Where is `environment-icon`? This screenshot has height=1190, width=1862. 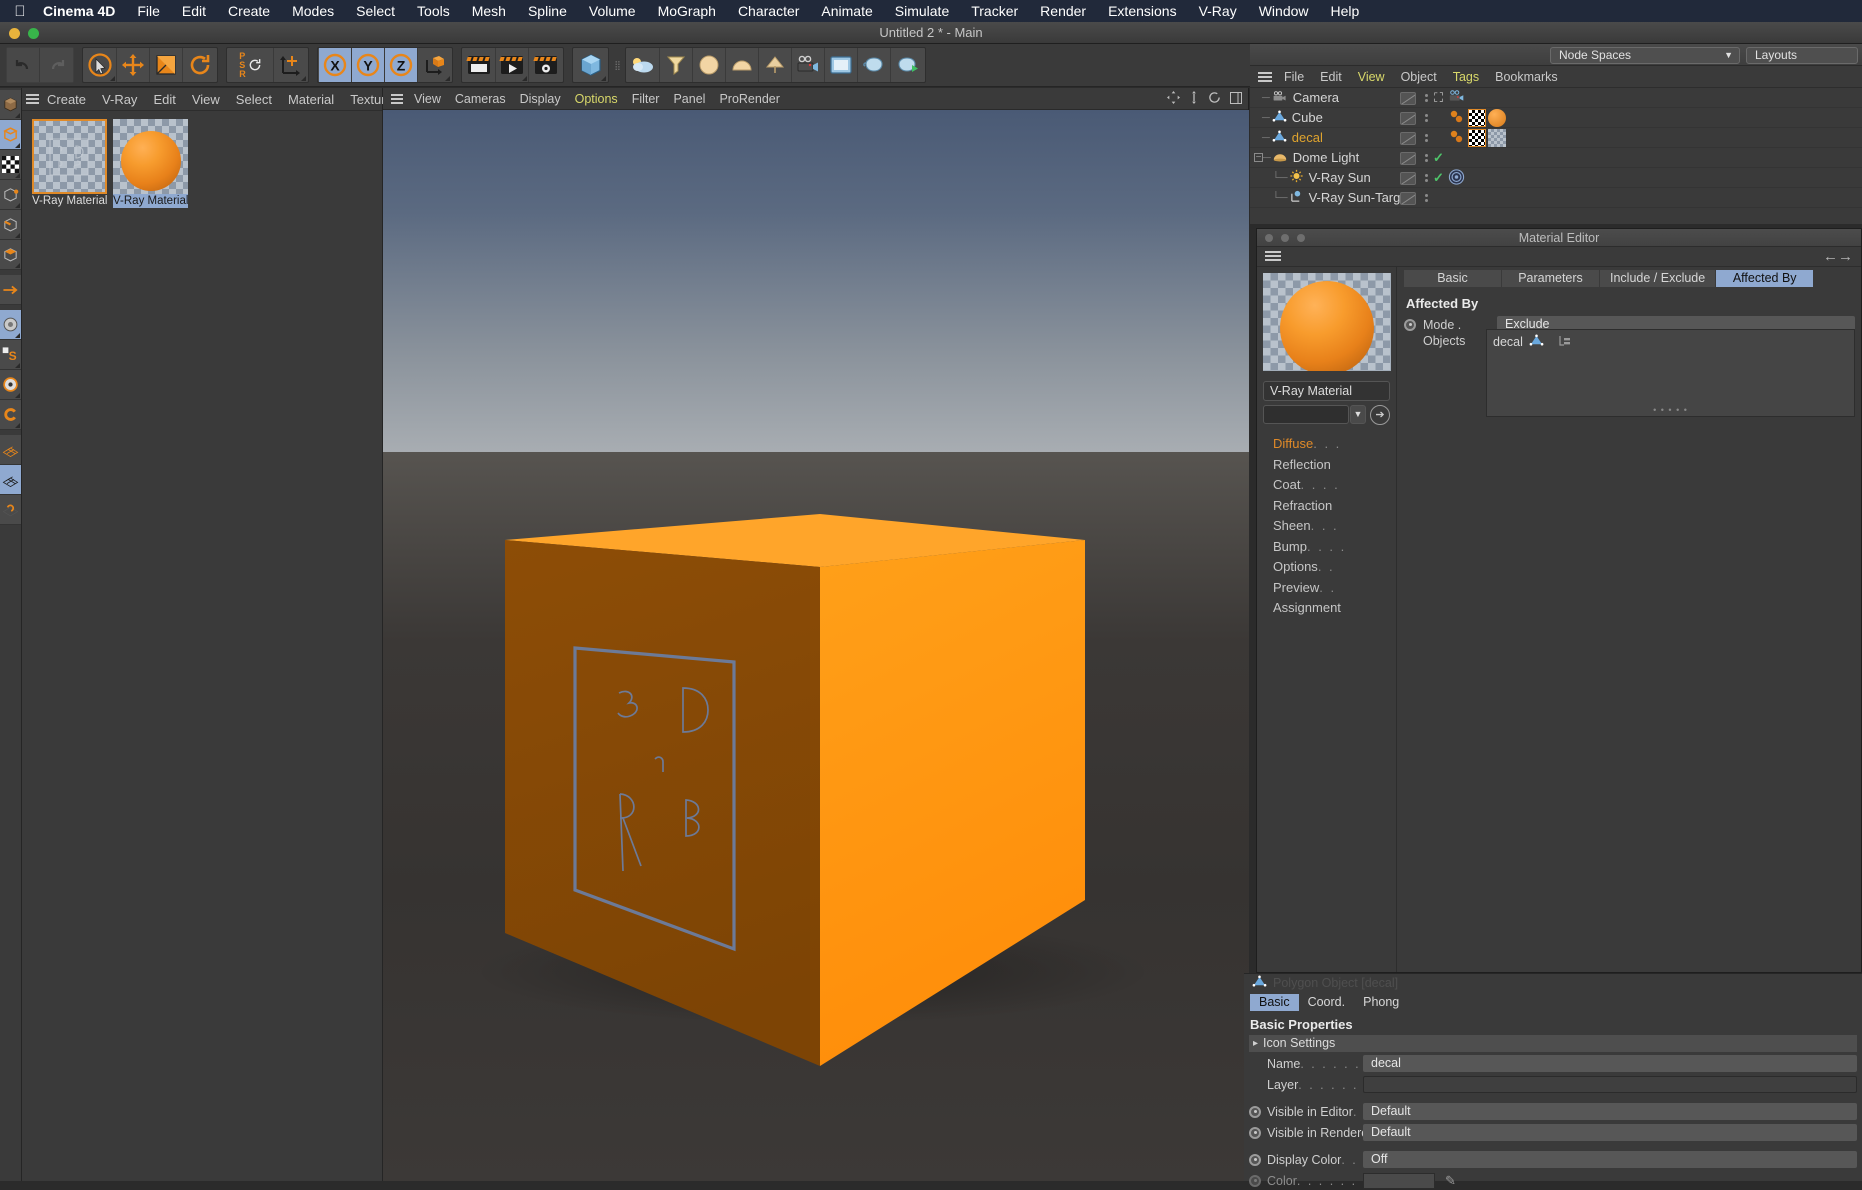
environment-icon is located at coordinates (709, 65).